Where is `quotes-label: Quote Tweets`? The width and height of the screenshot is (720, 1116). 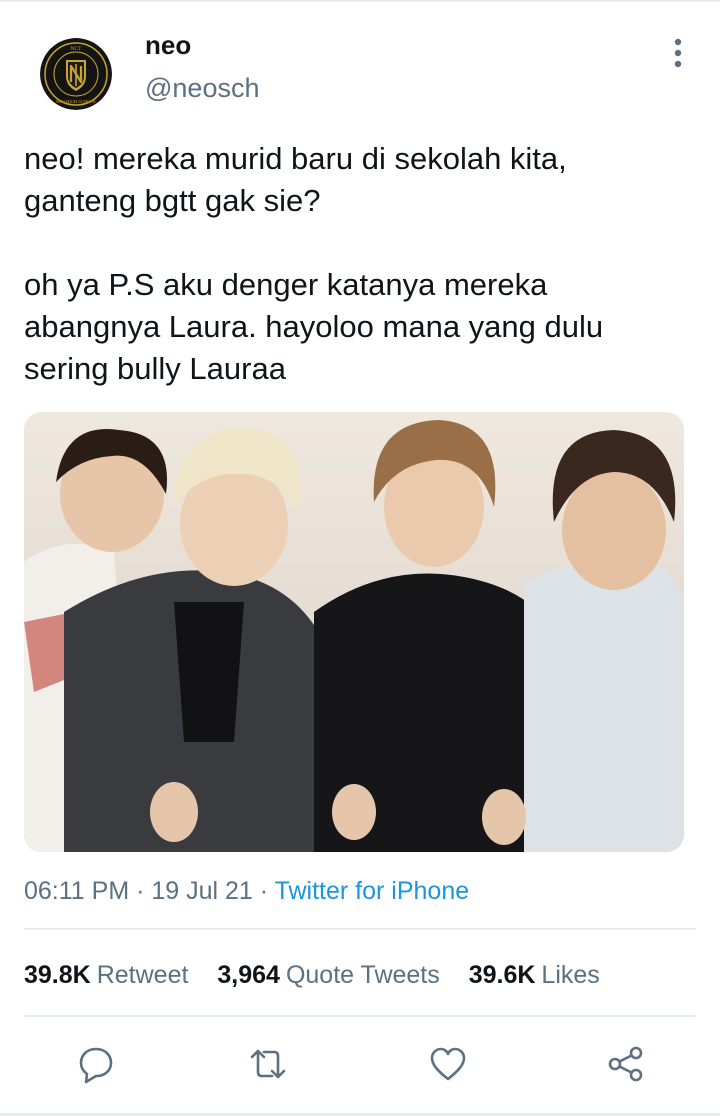 quotes-label: Quote Tweets is located at coordinates (362, 975).